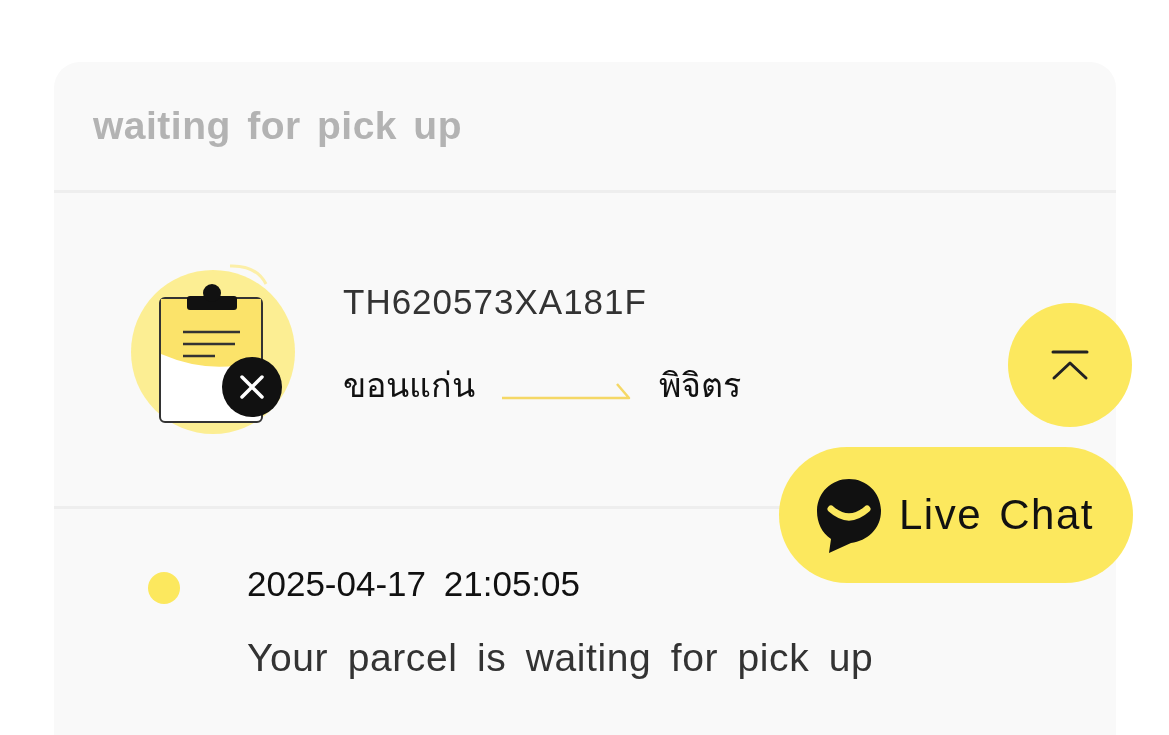 This screenshot has width=1169, height=735. What do you see at coordinates (409, 386) in the screenshot?
I see `origin-city: ขอนแก่น` at bounding box center [409, 386].